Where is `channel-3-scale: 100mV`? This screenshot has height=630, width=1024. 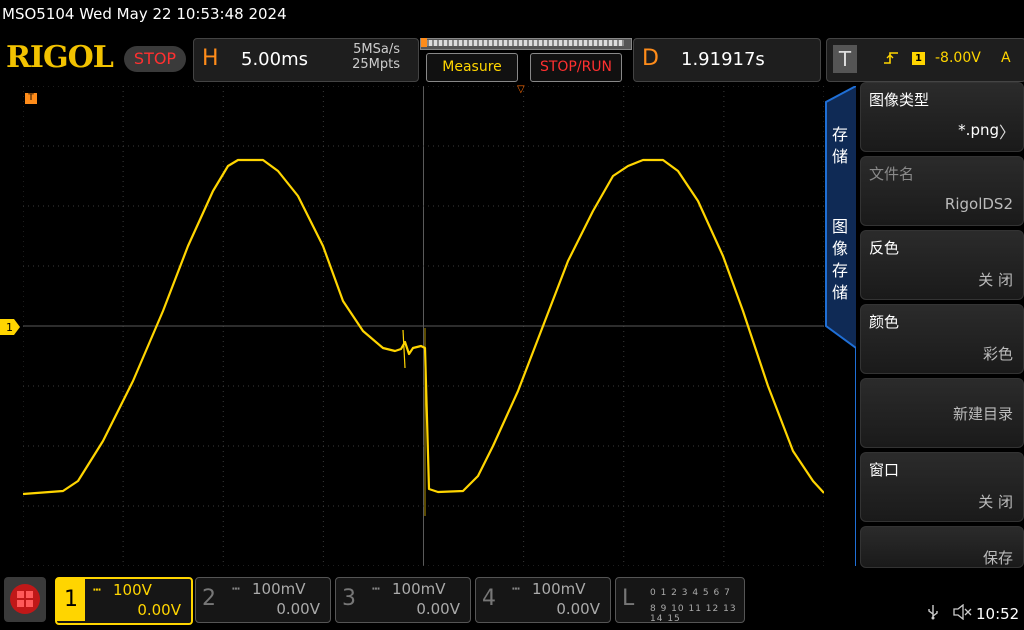 channel-3-scale: 100mV is located at coordinates (419, 589).